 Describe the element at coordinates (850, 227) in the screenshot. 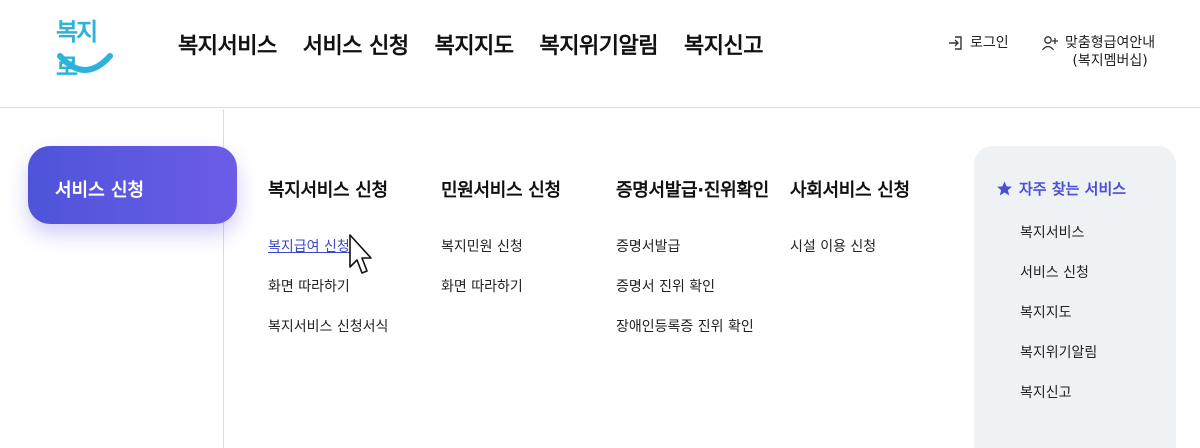

I see `menu-column-social-service: 사회서비스 신청 시설 이용 신청` at that location.